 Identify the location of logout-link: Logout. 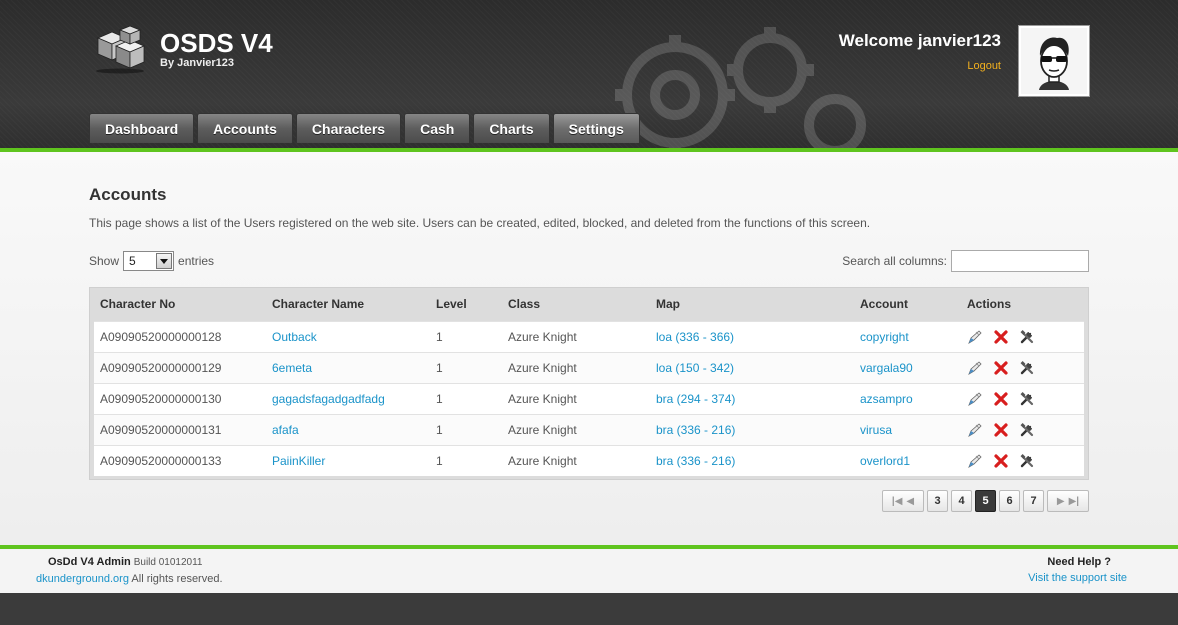
(984, 66).